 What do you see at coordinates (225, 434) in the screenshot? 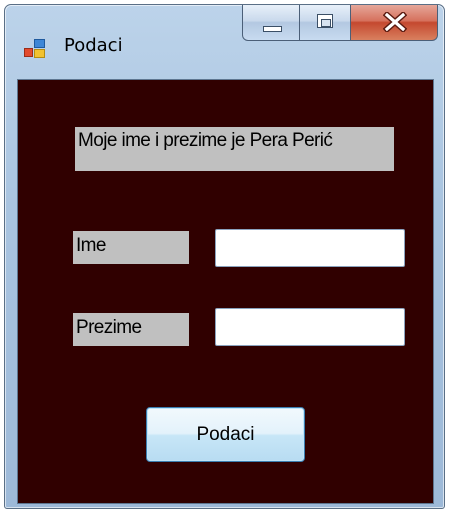
I see `podaci-button: Podaci` at bounding box center [225, 434].